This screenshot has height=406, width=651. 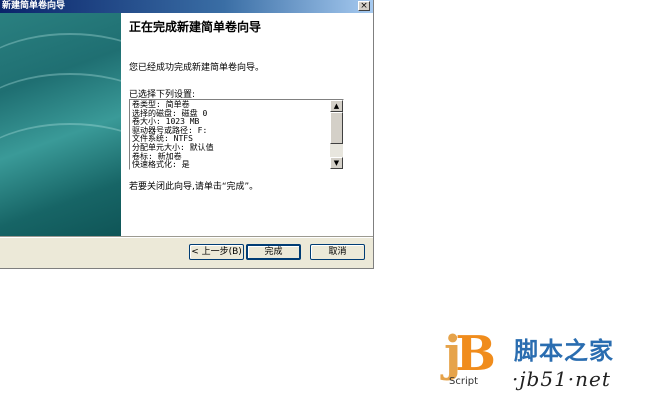 I want to click on success-text: 您已经成功完成新建简单卷向导。, so click(x=197, y=68).